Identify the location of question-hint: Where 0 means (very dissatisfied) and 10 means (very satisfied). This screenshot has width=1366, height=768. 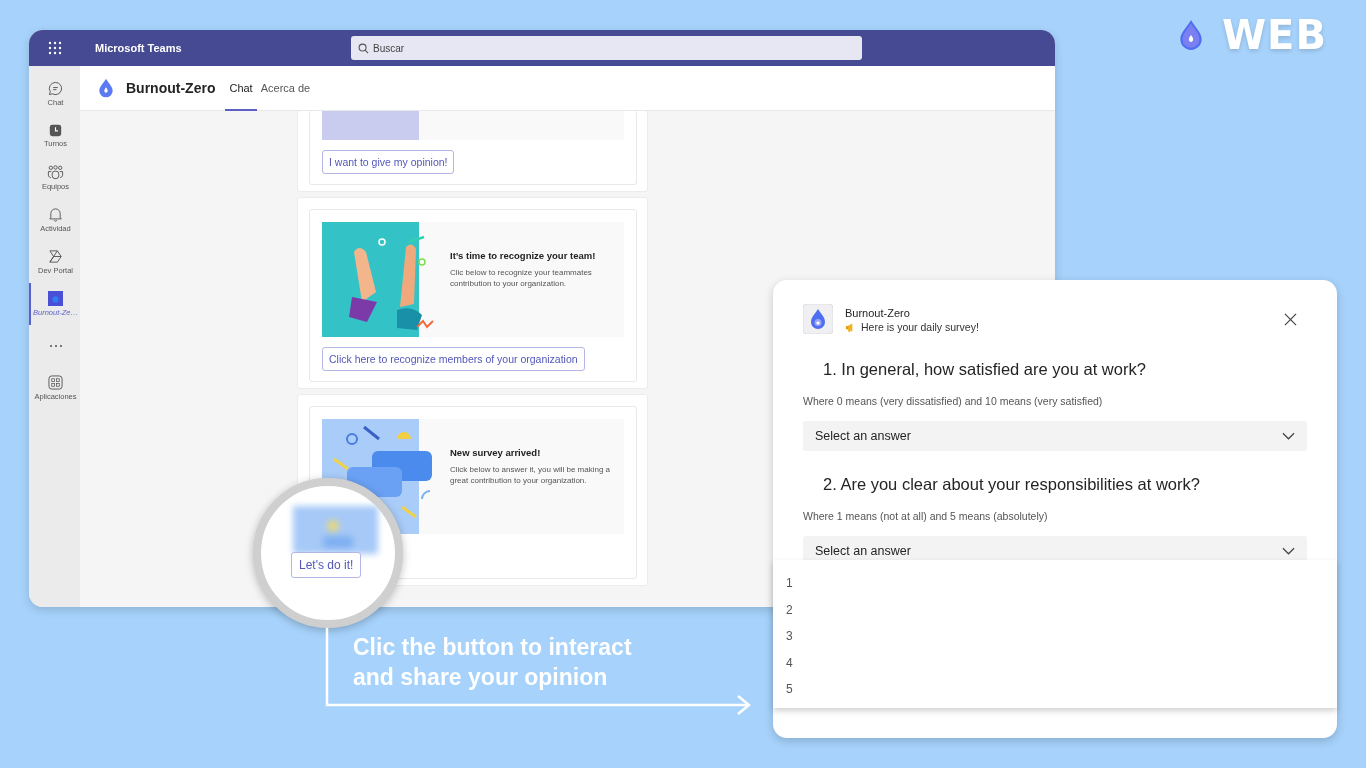
(953, 401).